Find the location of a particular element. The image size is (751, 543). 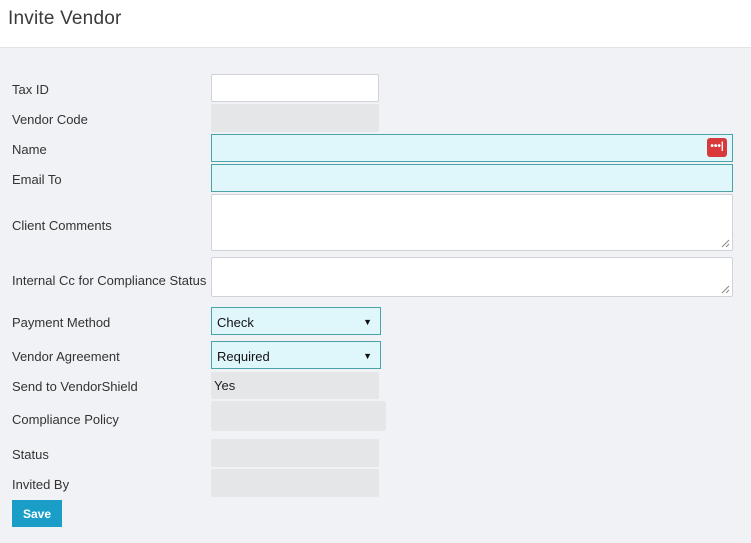

internal-cc-textarea is located at coordinates (472, 277).